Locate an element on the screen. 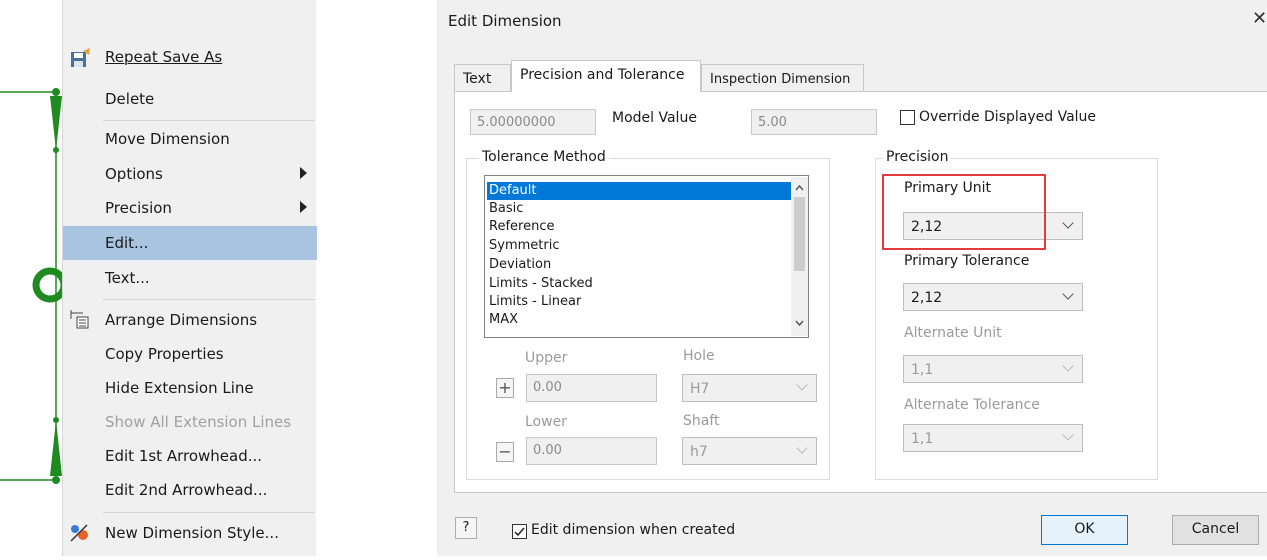  list-item: Limits - Linear is located at coordinates (534, 302).